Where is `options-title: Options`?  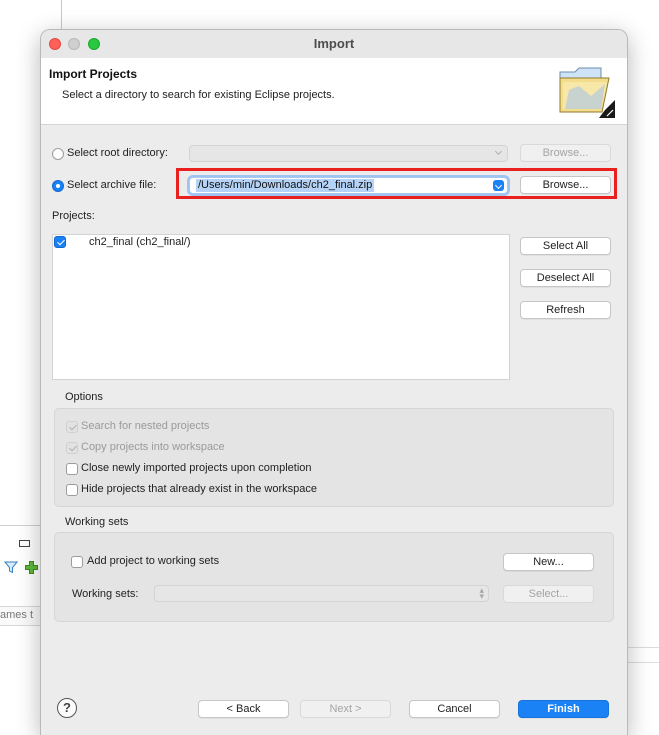 options-title: Options is located at coordinates (84, 397).